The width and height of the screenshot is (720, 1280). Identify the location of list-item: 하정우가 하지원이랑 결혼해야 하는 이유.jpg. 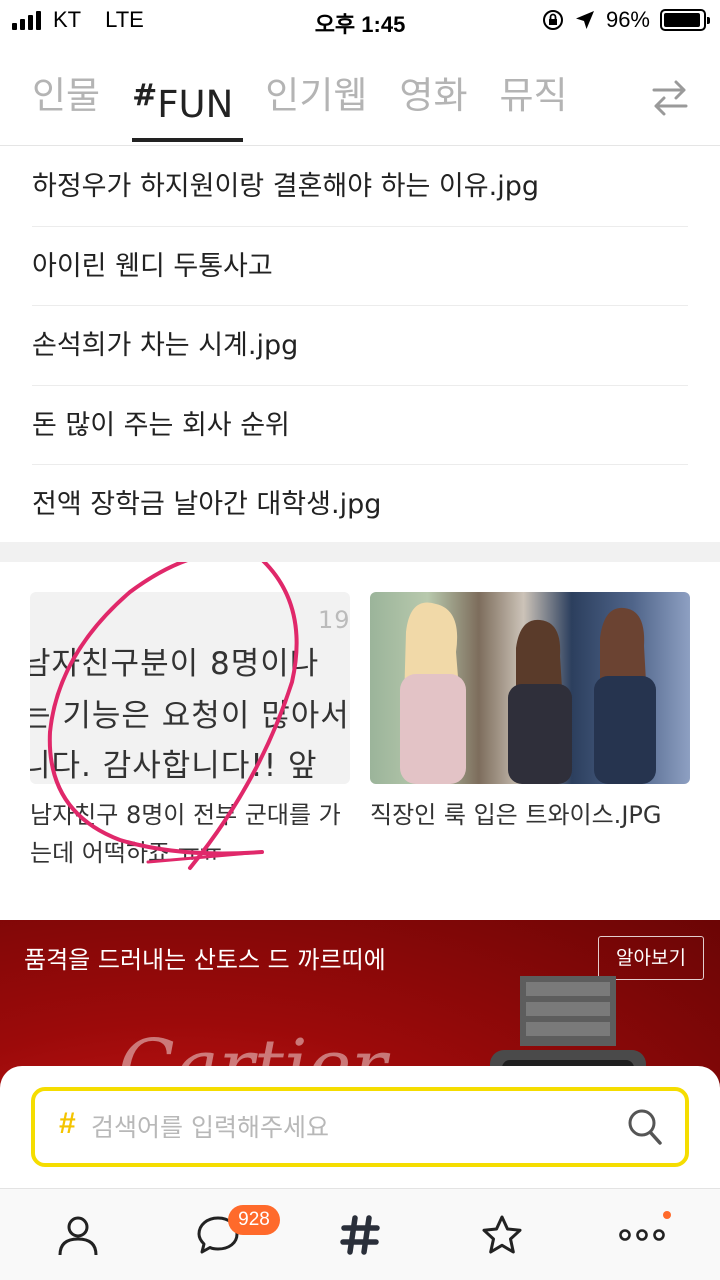
(360, 187).